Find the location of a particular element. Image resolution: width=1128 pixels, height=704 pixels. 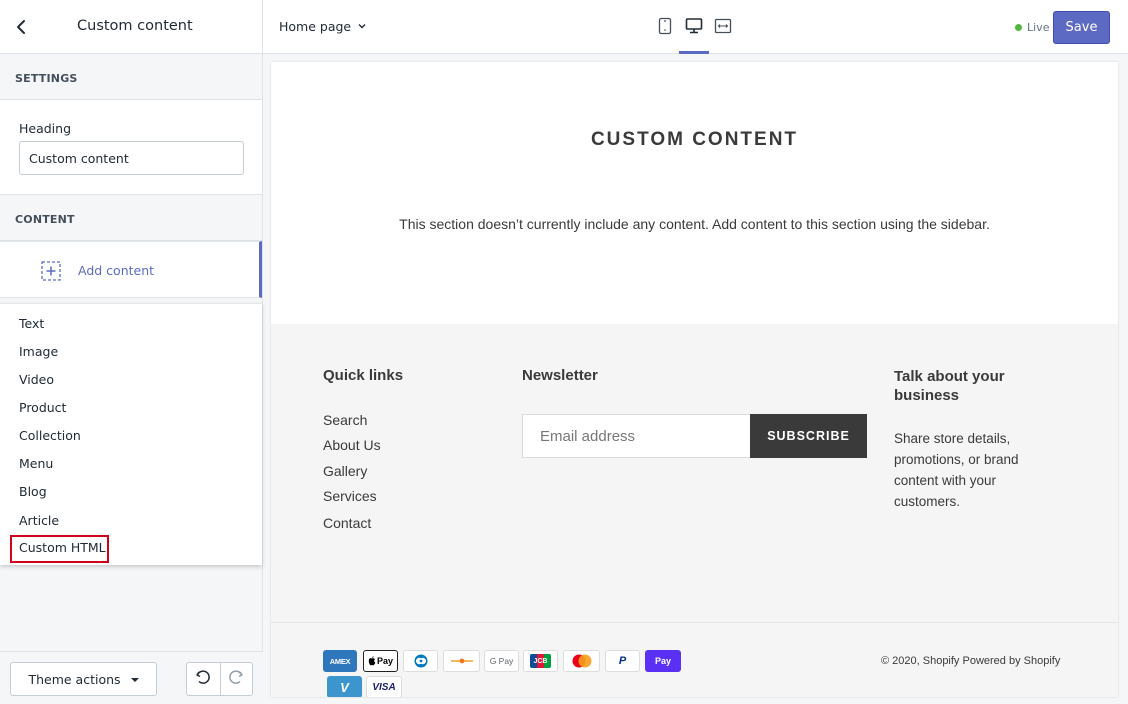

jcb-icon-label: JCB is located at coordinates (540, 661).